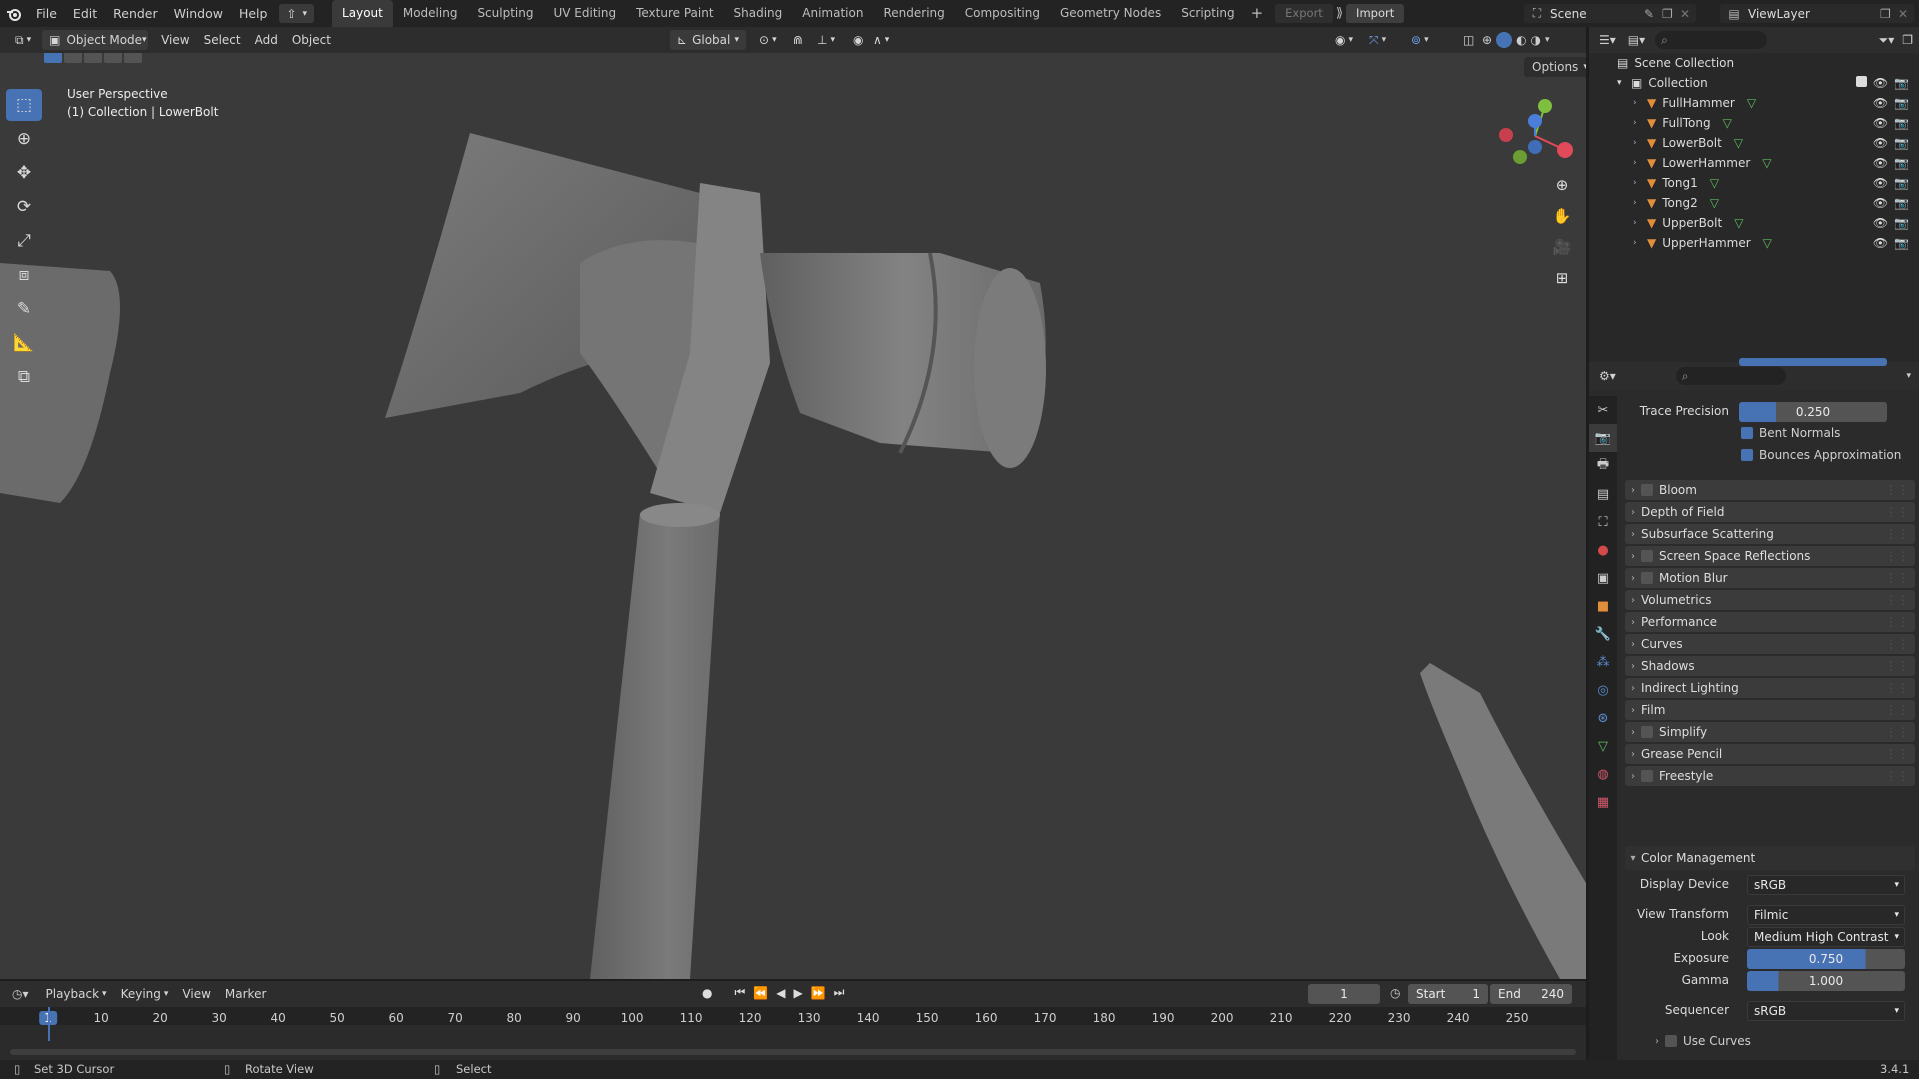 Image resolution: width=1919 pixels, height=1079 pixels. I want to click on menu-window: Window, so click(198, 13).